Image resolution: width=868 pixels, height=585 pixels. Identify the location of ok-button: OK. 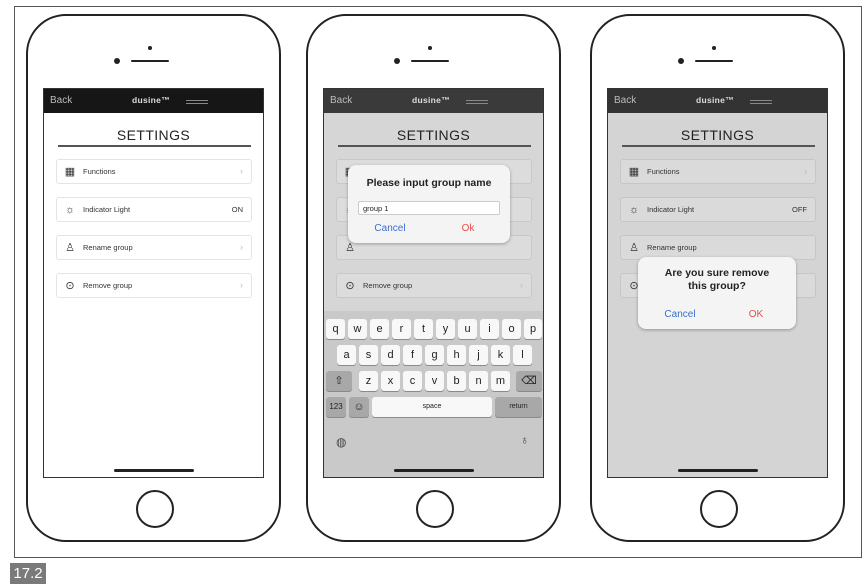
(756, 314).